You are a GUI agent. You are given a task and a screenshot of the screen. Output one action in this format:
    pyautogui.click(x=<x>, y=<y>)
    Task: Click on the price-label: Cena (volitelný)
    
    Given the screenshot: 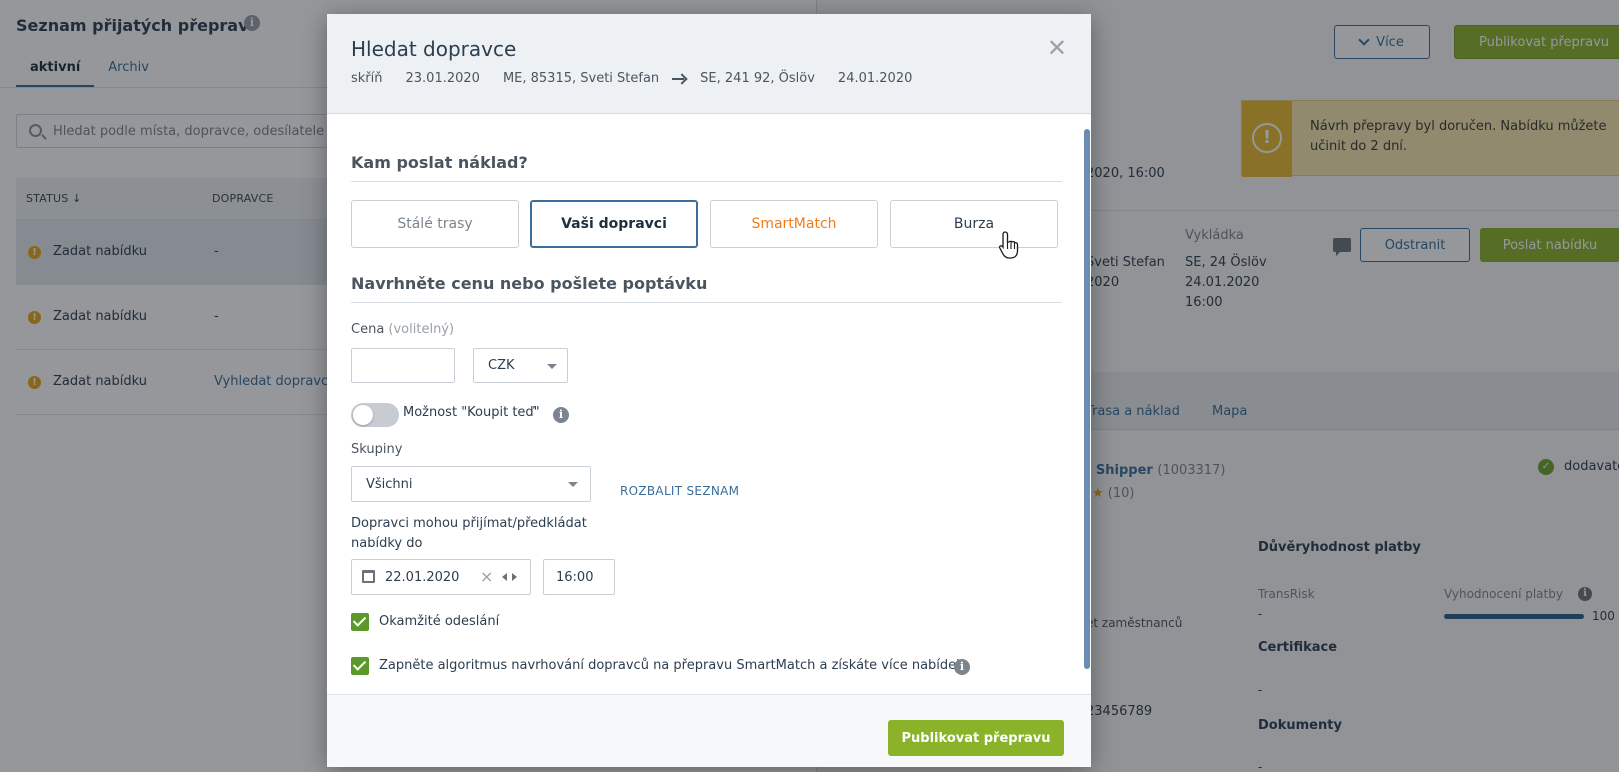 What is the action you would take?
    pyautogui.click(x=403, y=329)
    